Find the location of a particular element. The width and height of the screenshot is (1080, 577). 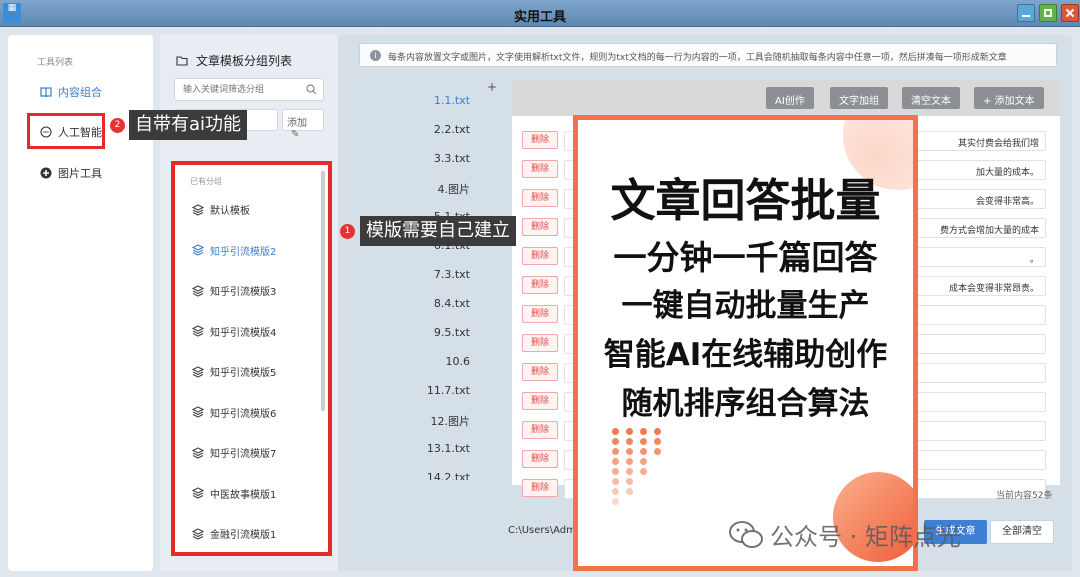

clear-all-button: 全部清空 is located at coordinates (1022, 532).